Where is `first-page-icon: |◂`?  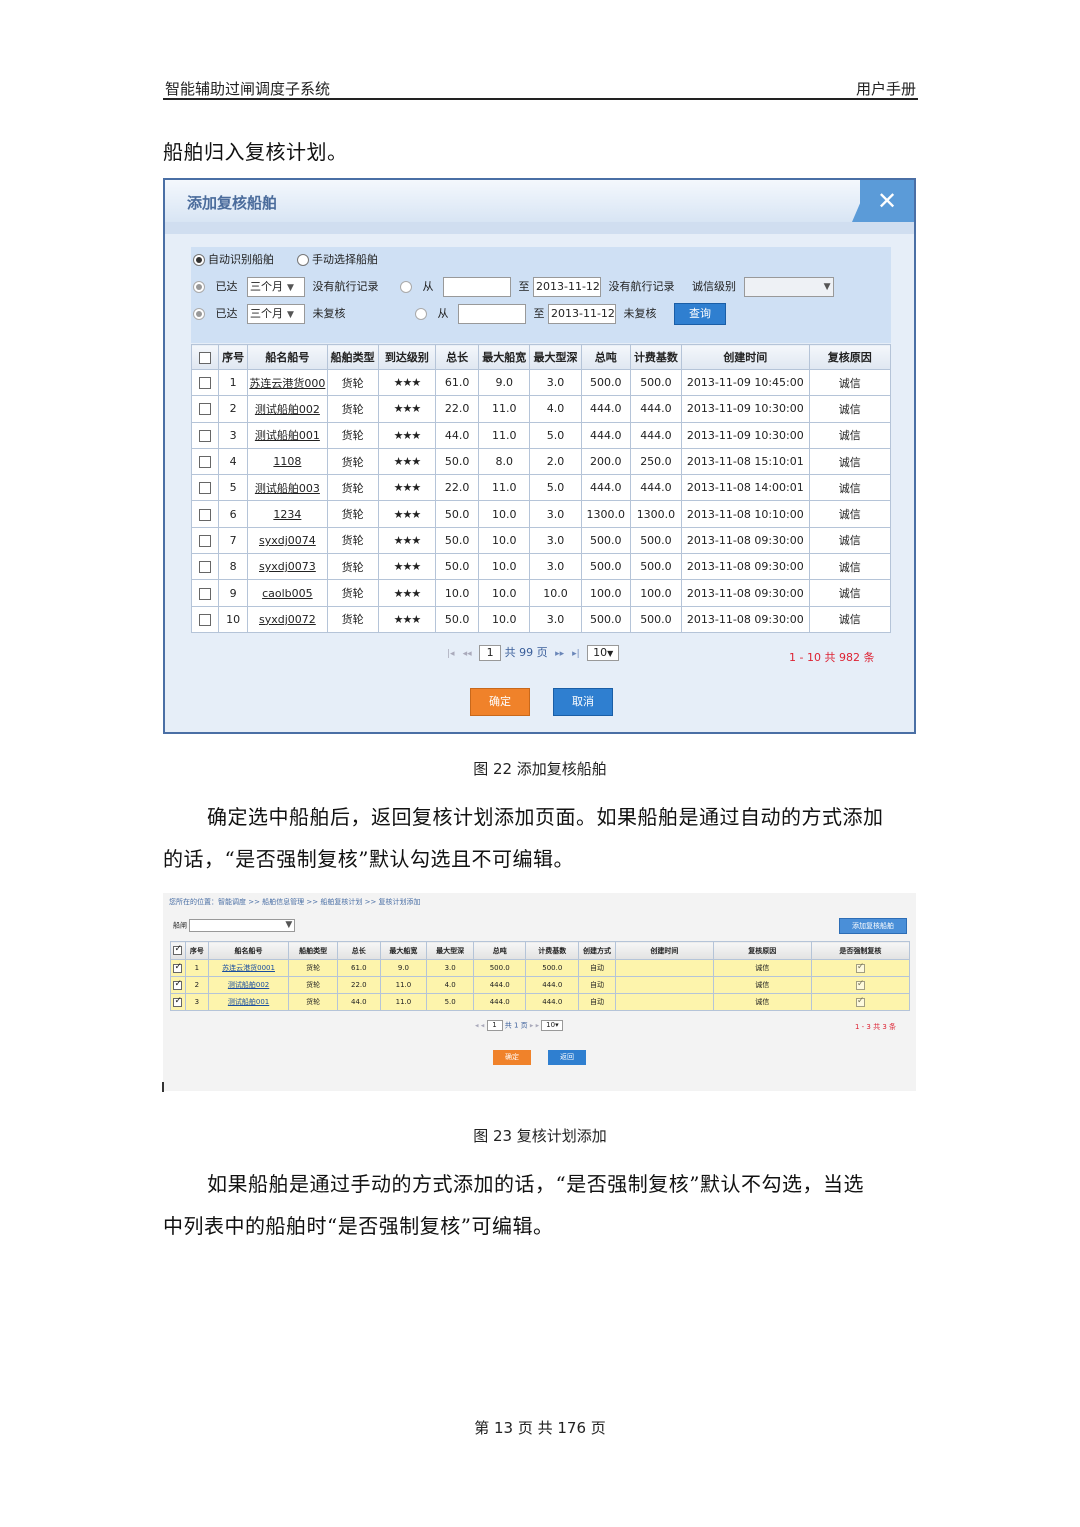
first-page-icon: |◂ is located at coordinates (451, 654).